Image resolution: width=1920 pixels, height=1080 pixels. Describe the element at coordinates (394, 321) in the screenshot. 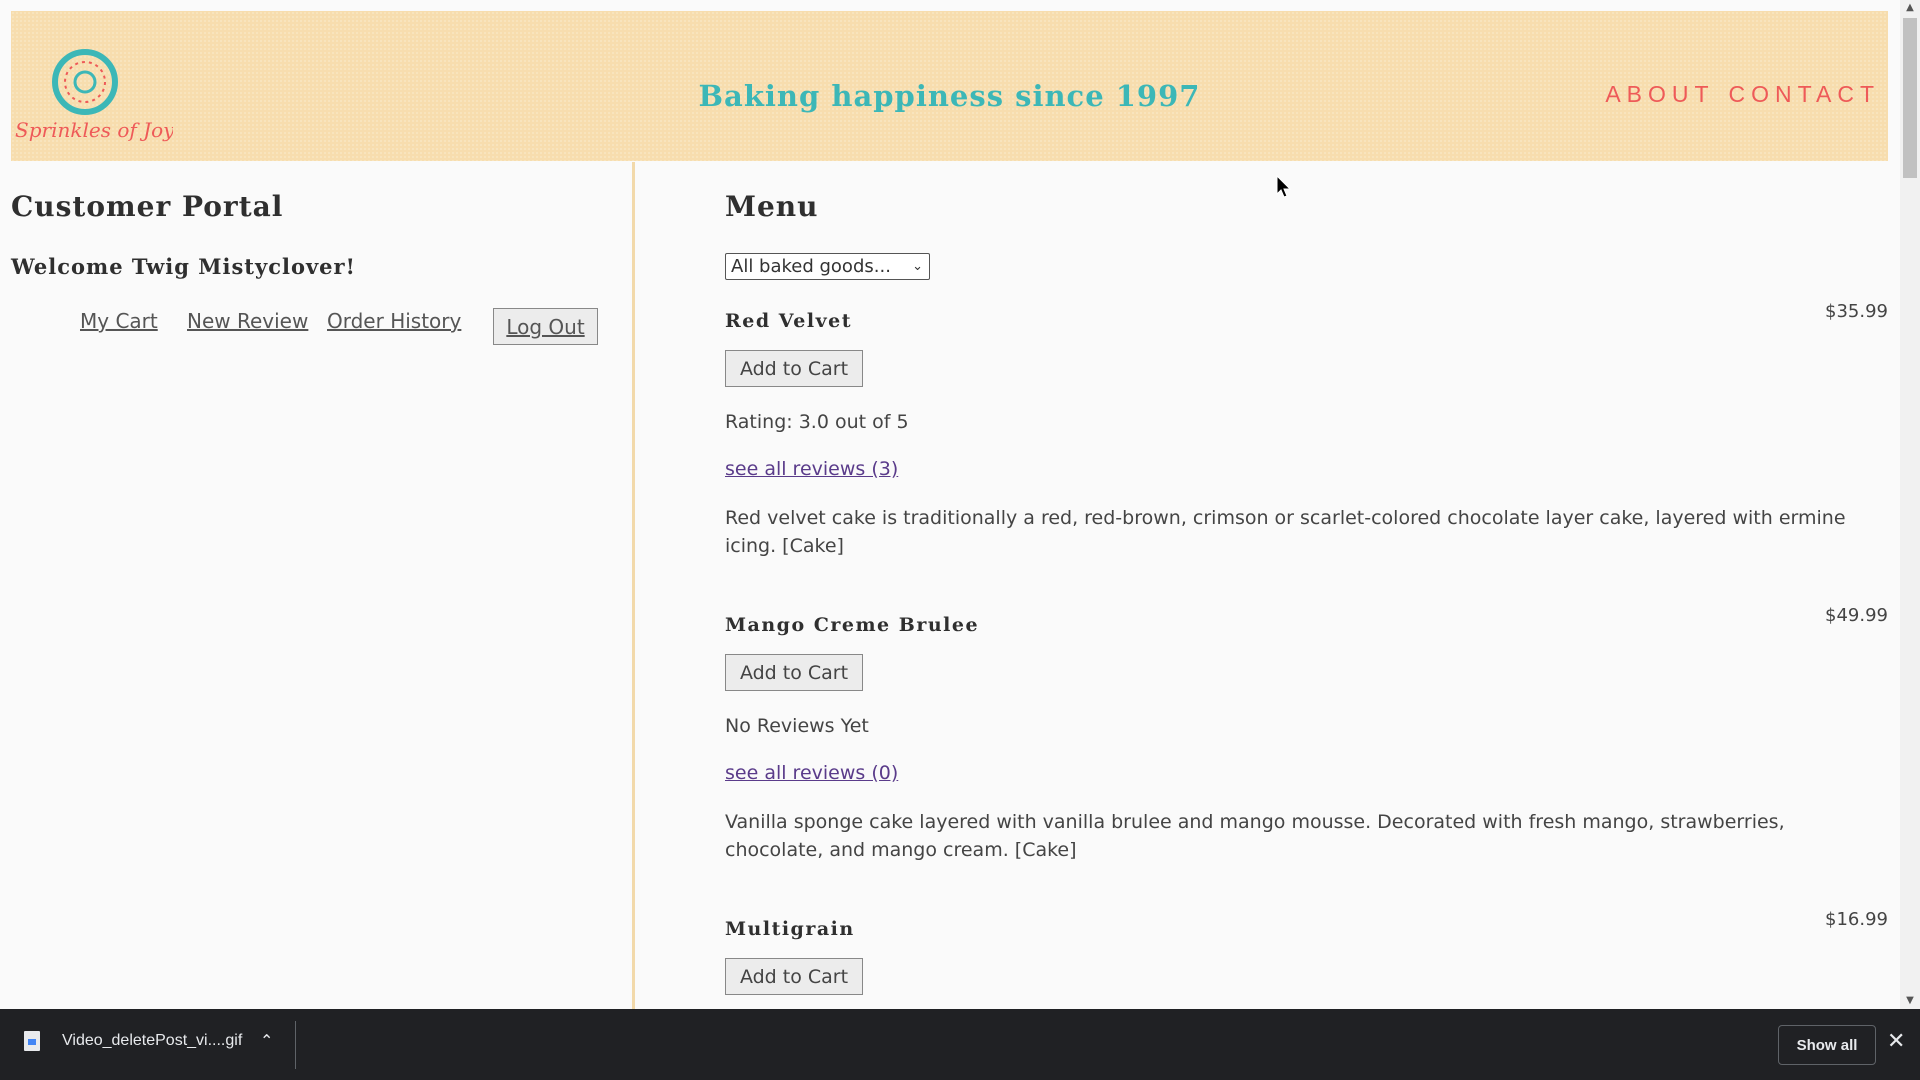

I see `order-history-link: Order History` at that location.